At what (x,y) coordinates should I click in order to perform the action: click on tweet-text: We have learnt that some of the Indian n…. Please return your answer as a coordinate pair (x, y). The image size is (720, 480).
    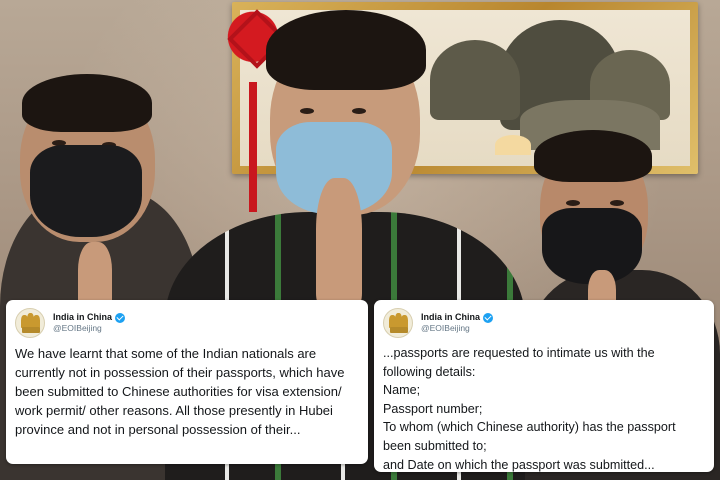
    Looking at the image, I should click on (180, 391).